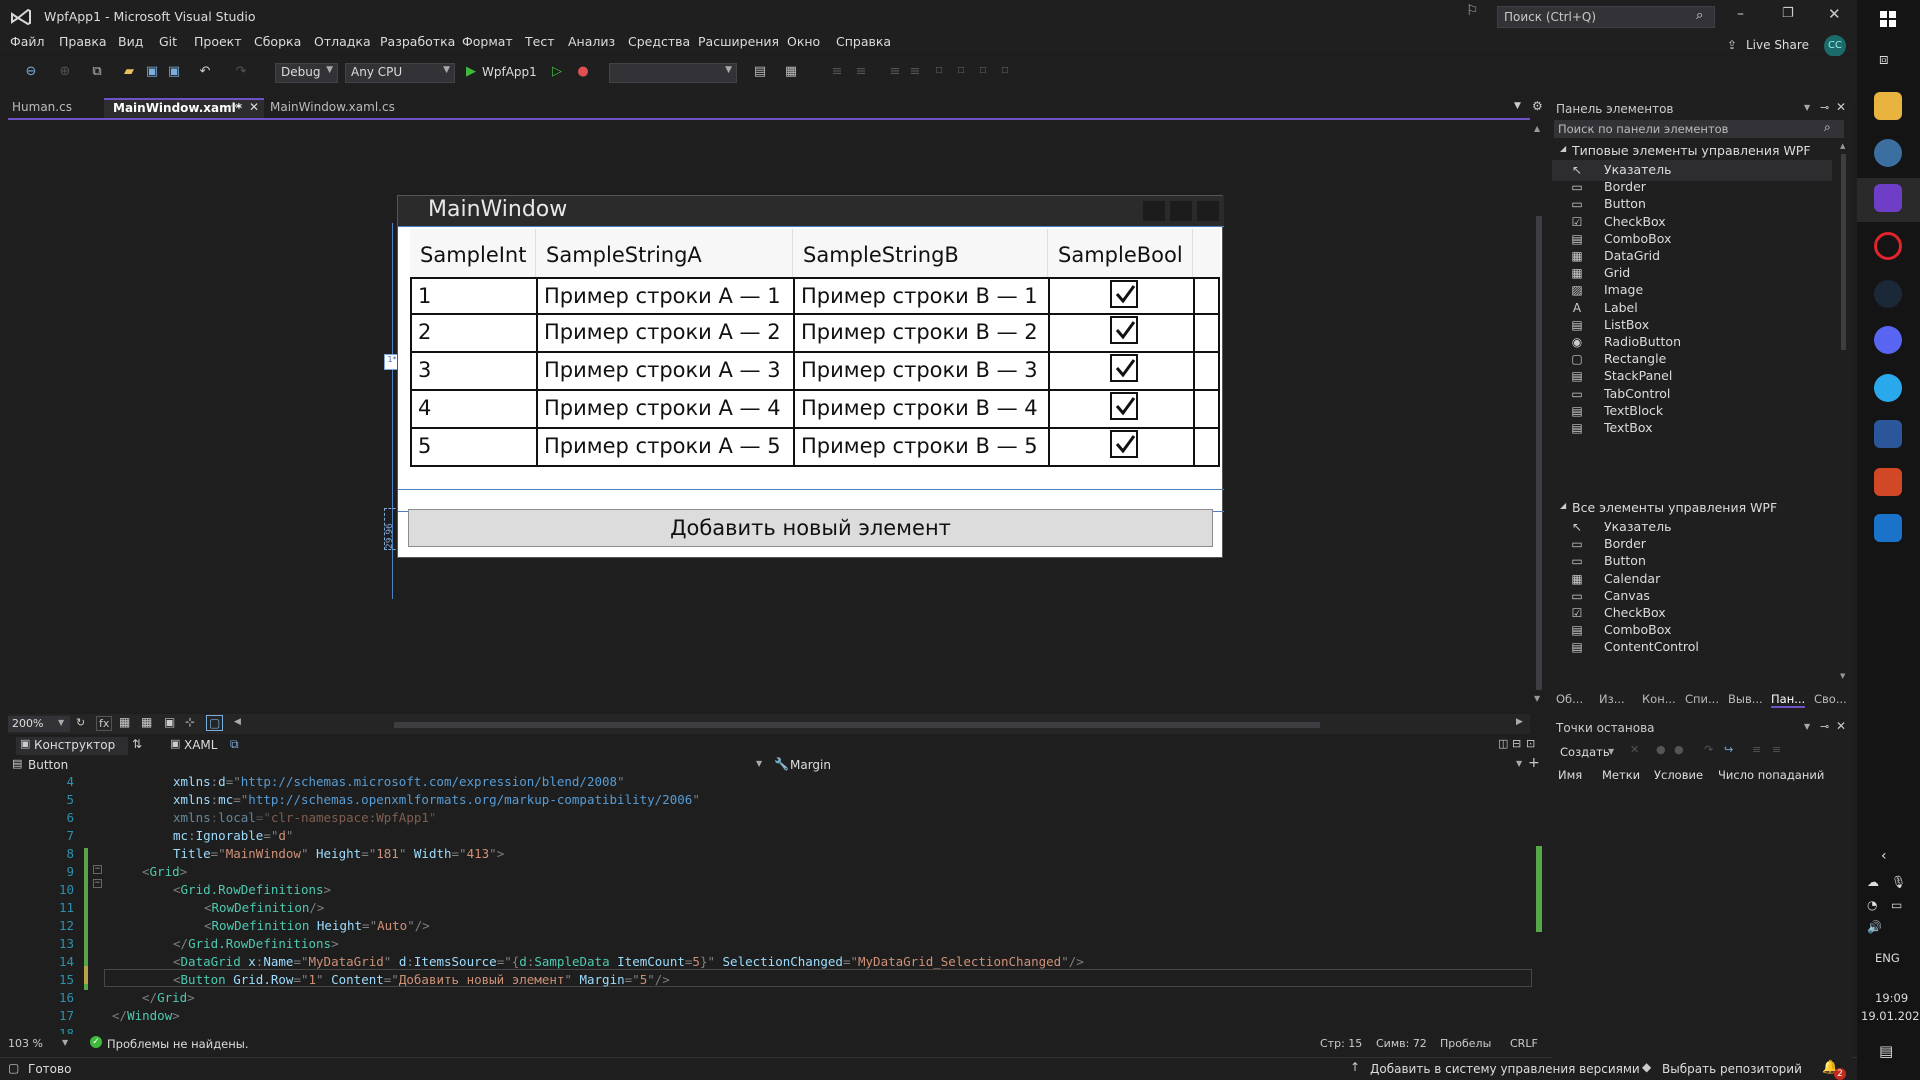  Describe the element at coordinates (254, 107) in the screenshot. I see `close-tab-icon: ✕` at that location.